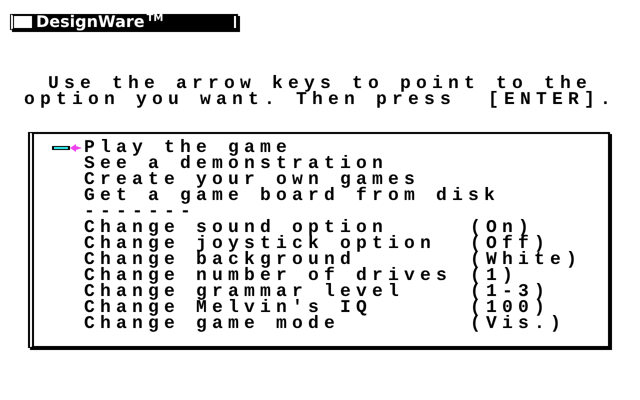  Describe the element at coordinates (277, 148) in the screenshot. I see `menu-item: Play the game` at that location.